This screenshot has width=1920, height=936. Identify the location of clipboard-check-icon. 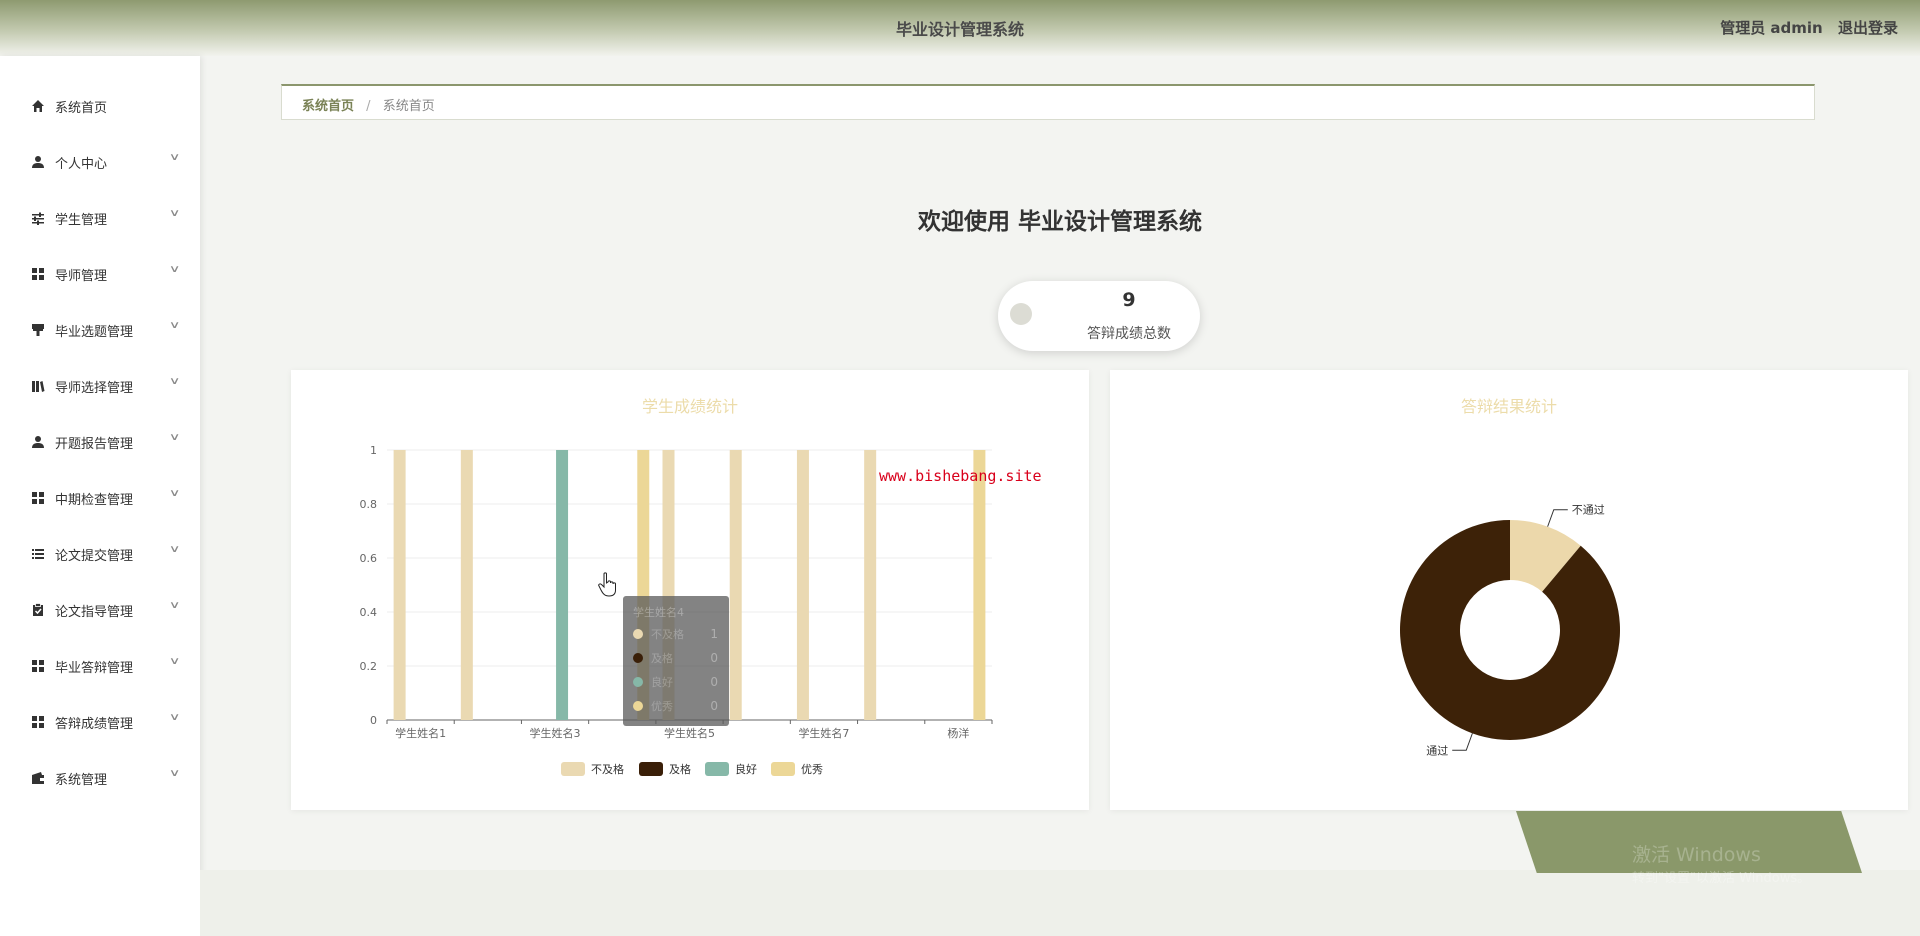
(38, 610).